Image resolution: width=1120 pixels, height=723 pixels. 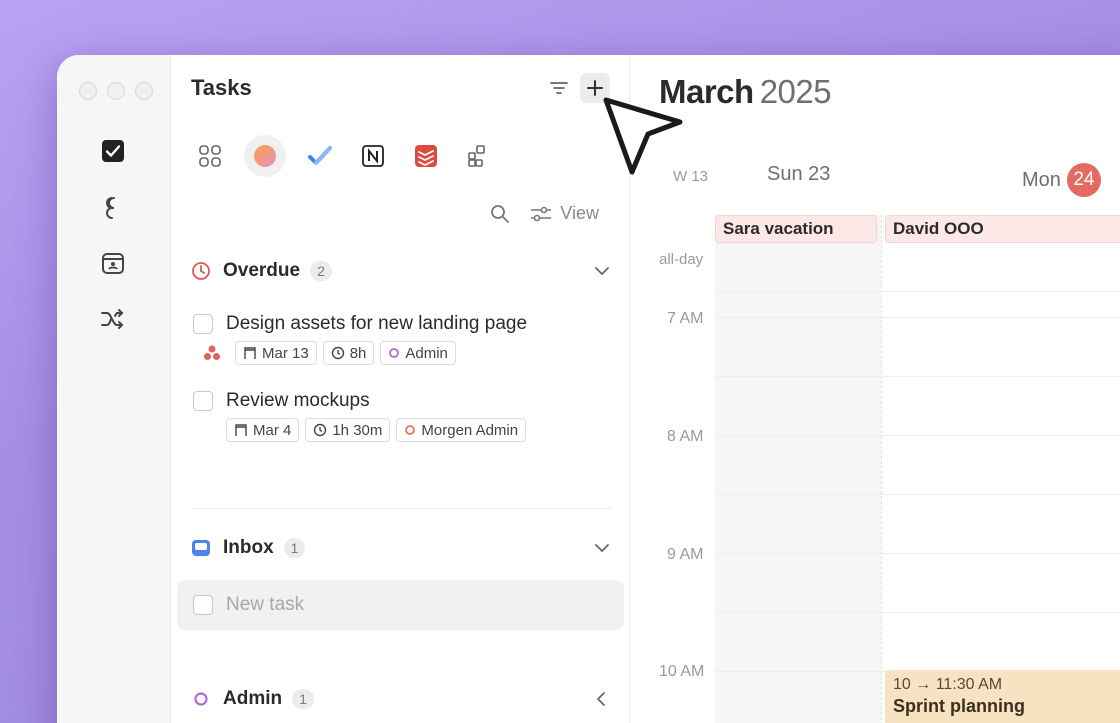 I want to click on inbox-icon, so click(x=201, y=548).